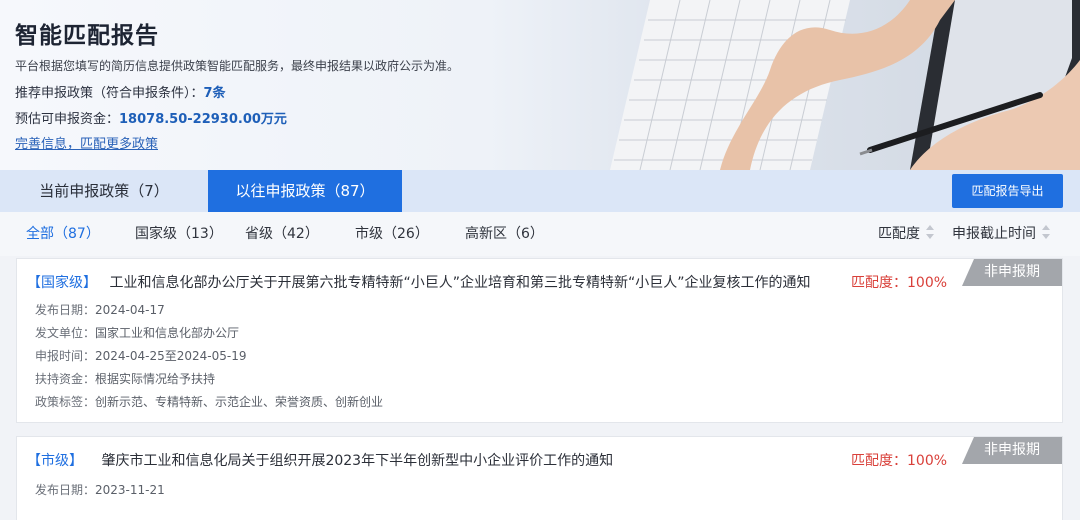 This screenshot has width=1080, height=520. What do you see at coordinates (282, 234) in the screenshot?
I see `filter-provincial: 省级（42）` at bounding box center [282, 234].